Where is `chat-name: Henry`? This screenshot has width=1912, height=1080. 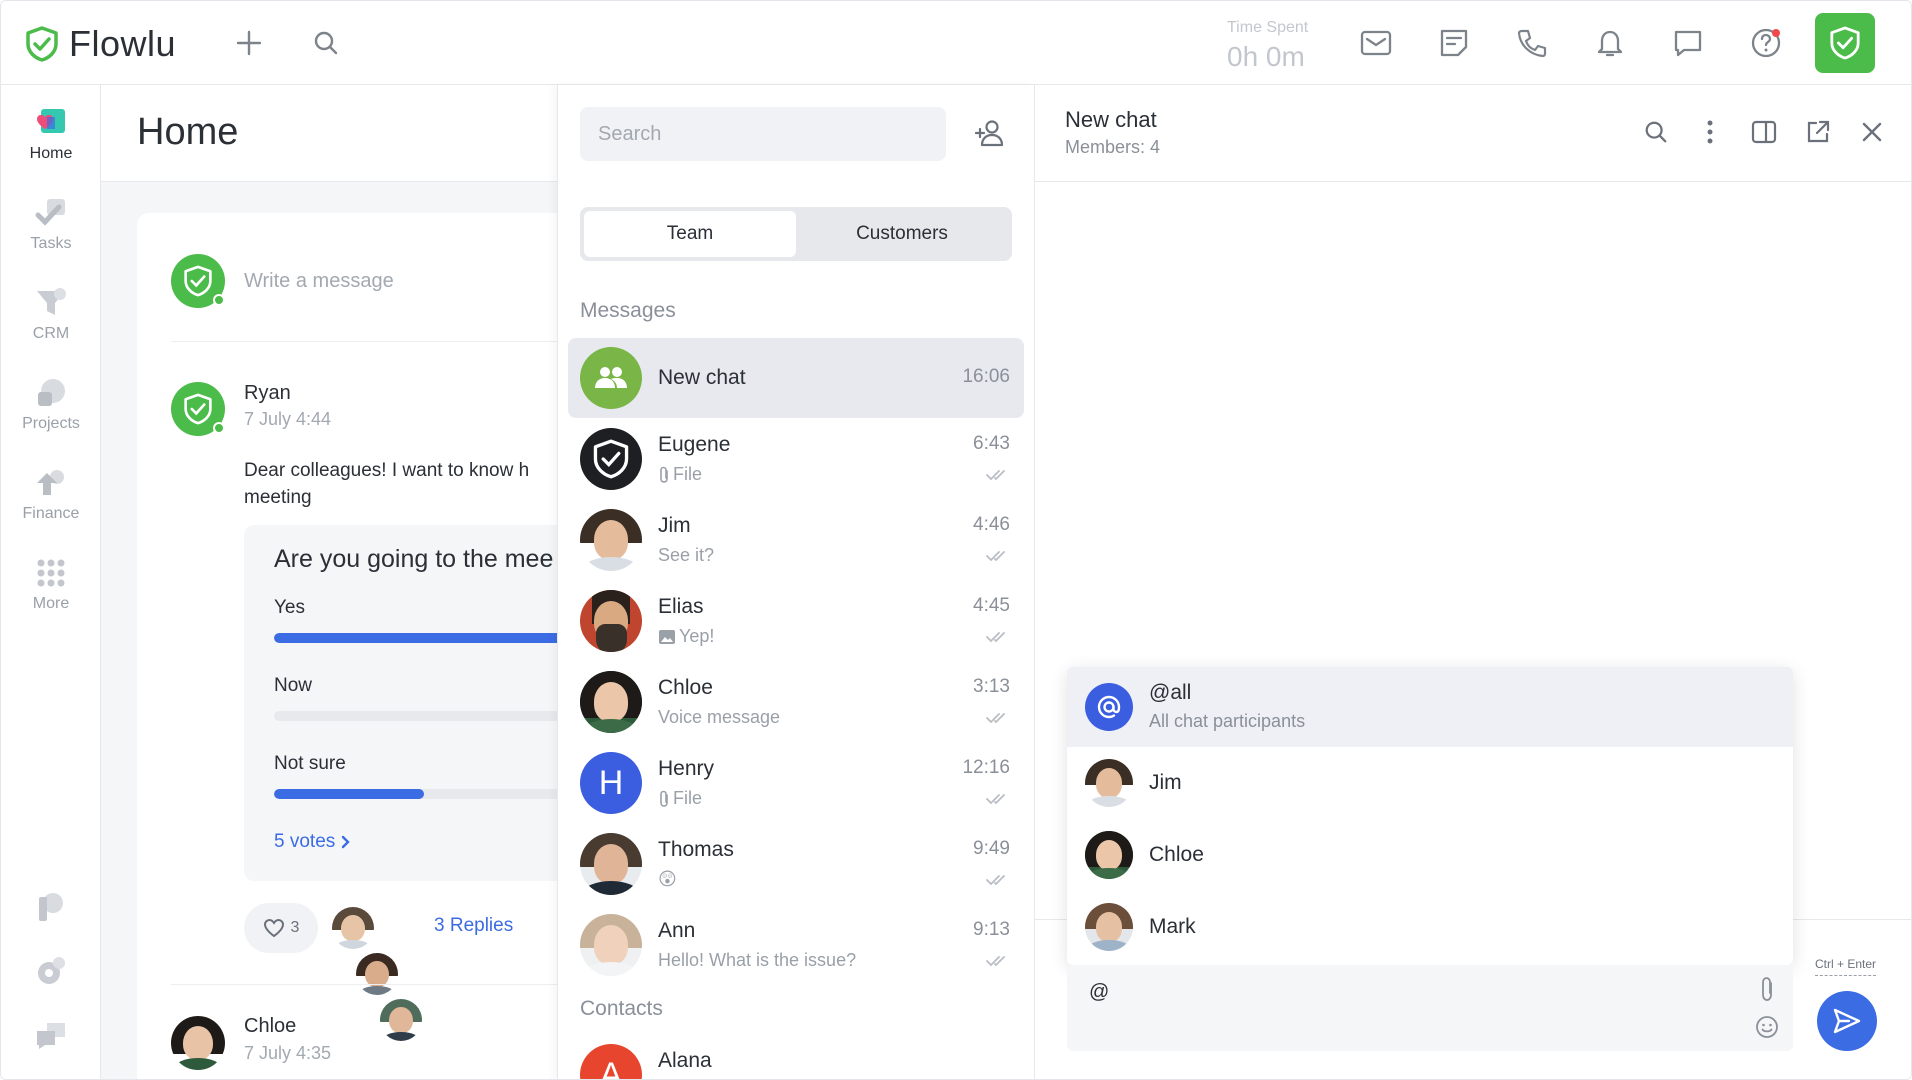 chat-name: Henry is located at coordinates (686, 768).